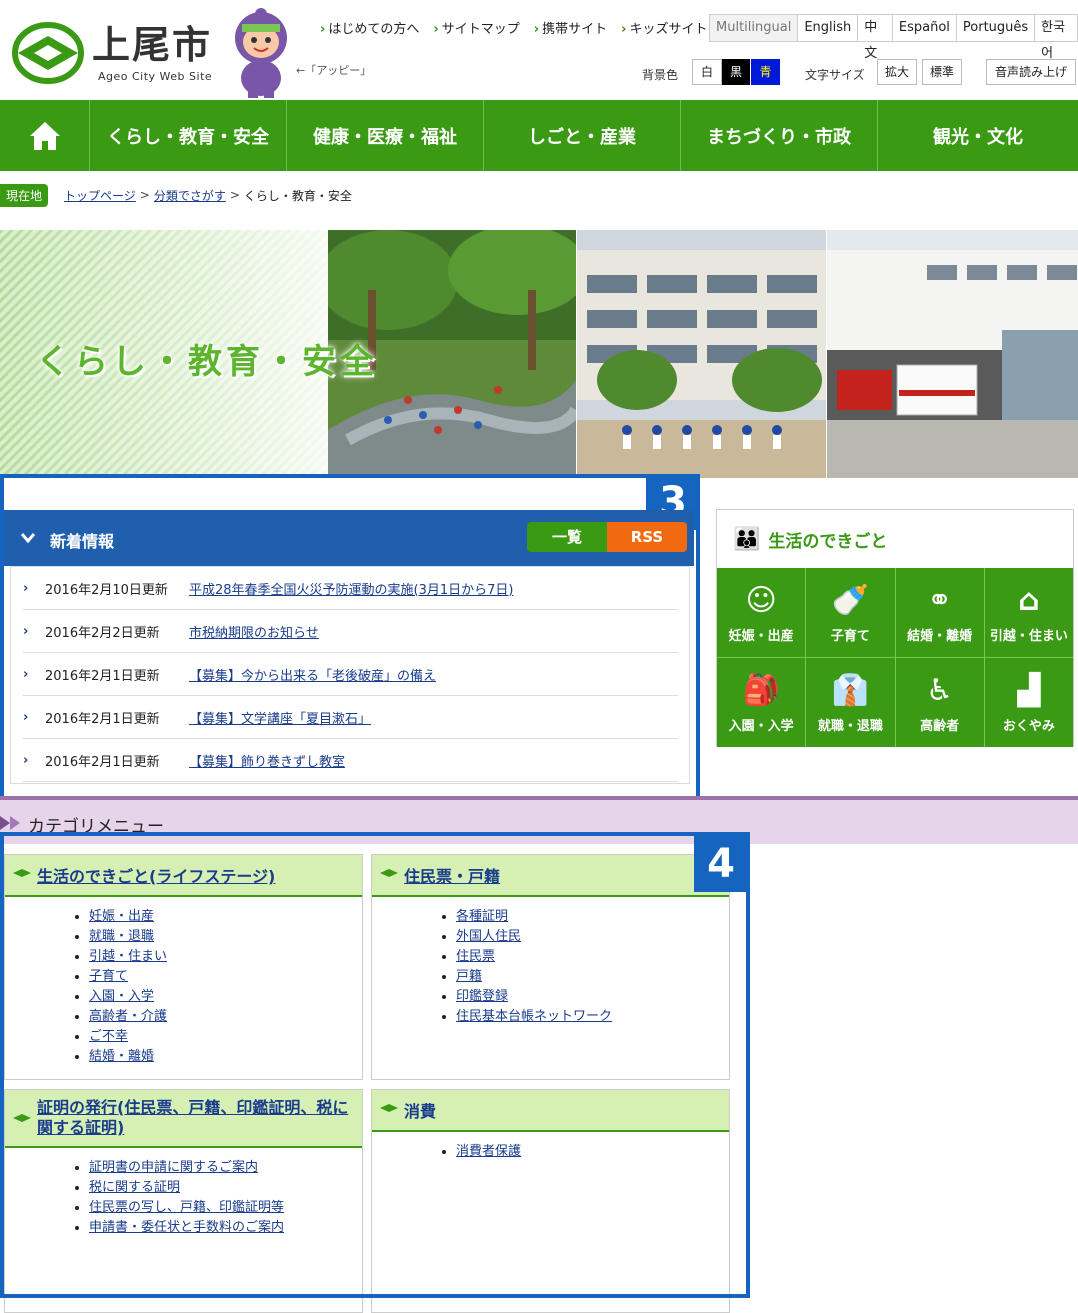  I want to click on link-kids: › キッズサイト, so click(664, 27).